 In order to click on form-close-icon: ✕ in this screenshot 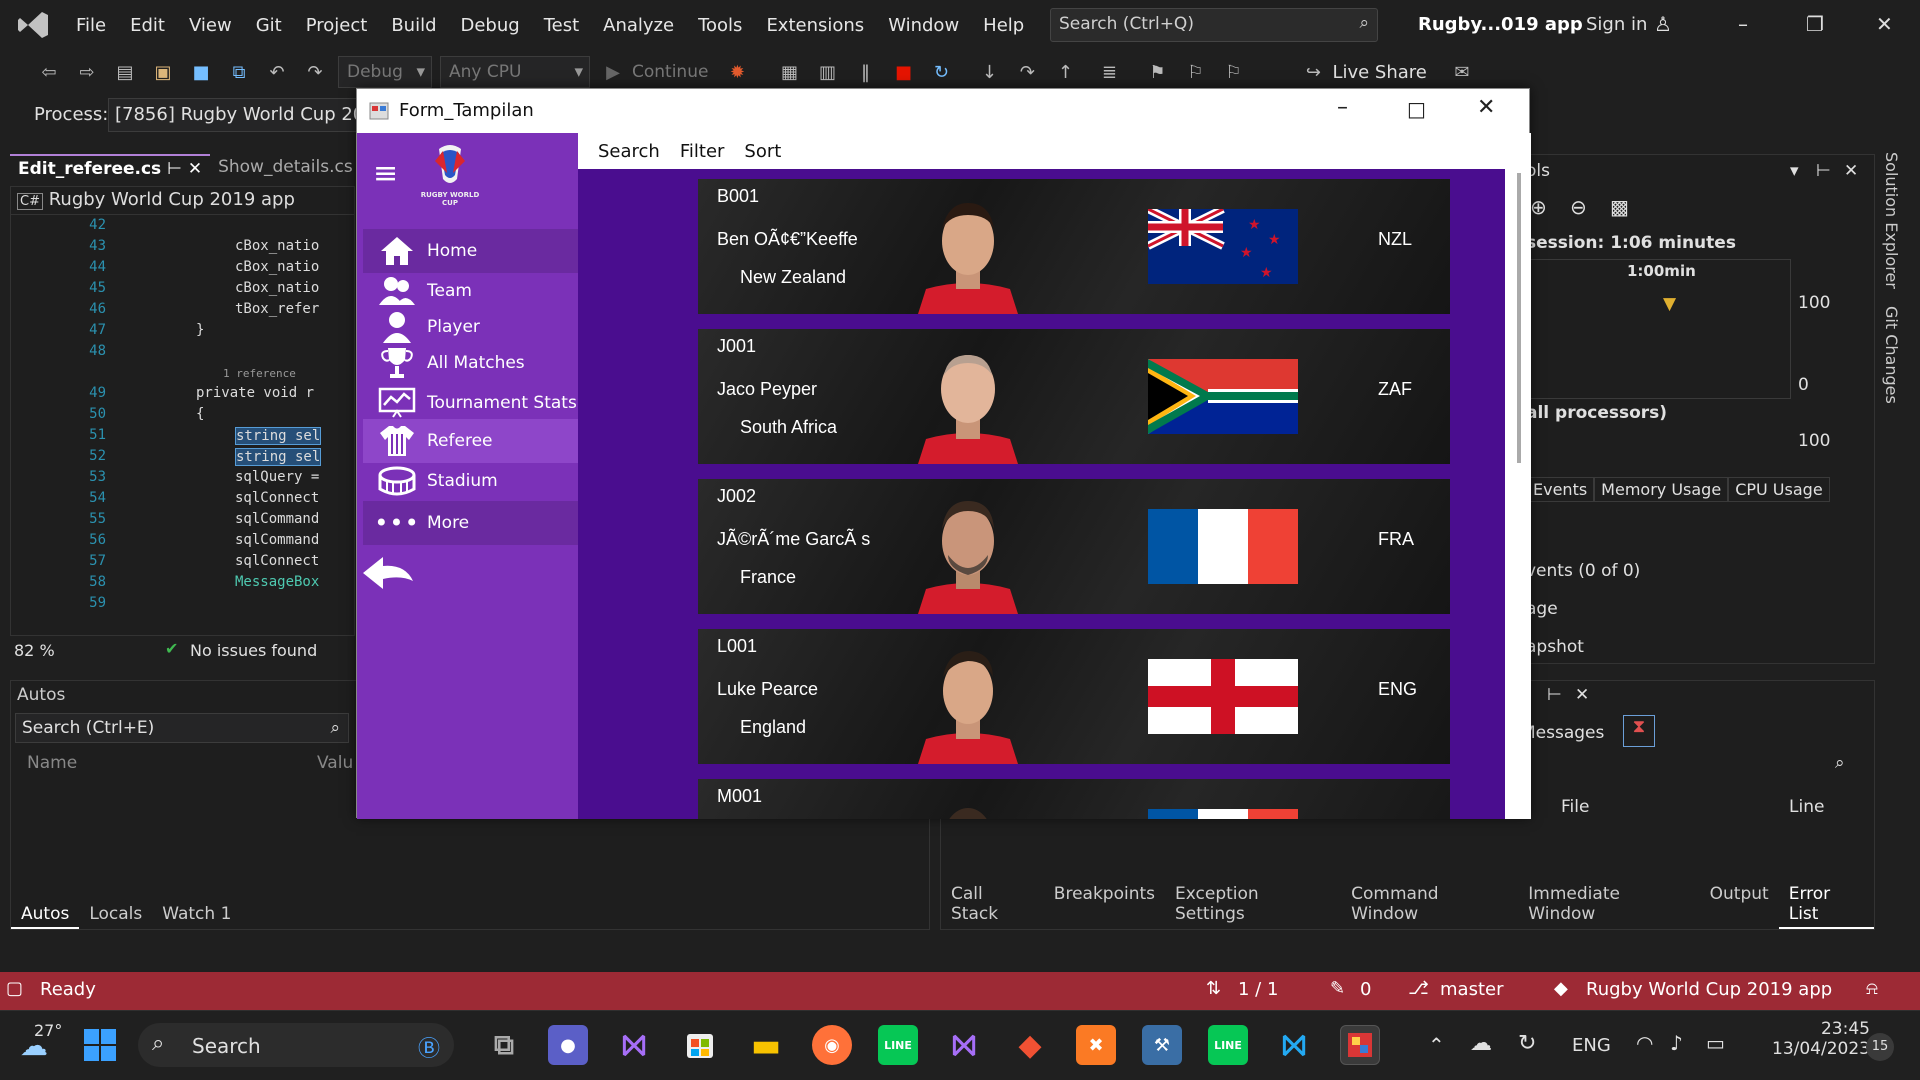, I will do `click(1486, 107)`.